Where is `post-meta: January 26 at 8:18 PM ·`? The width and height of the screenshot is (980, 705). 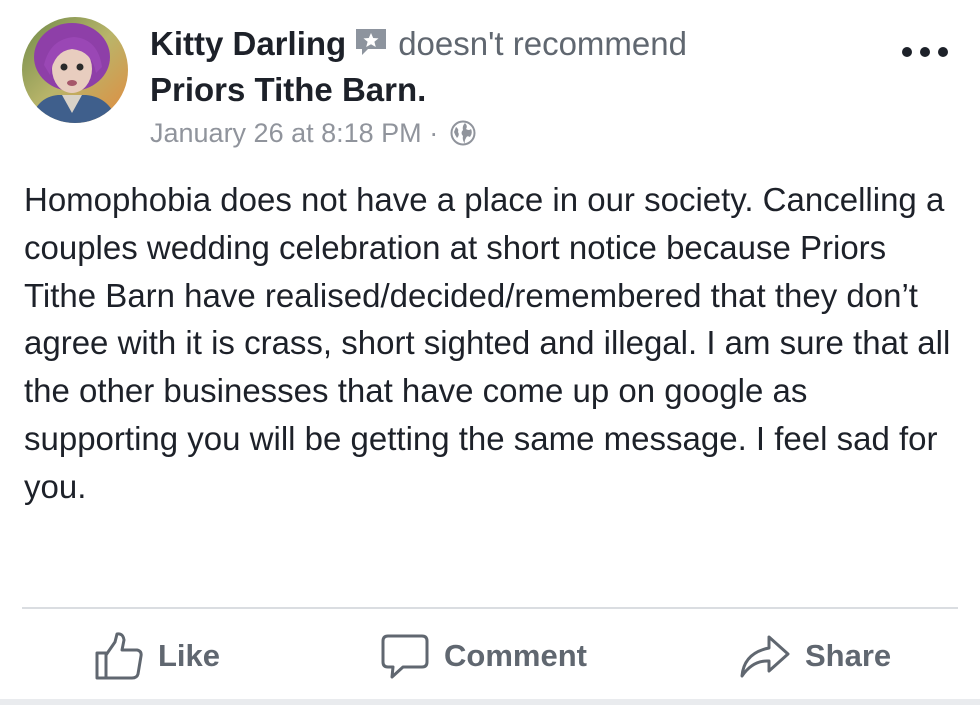 post-meta: January 26 at 8:18 PM · is located at coordinates (313, 135).